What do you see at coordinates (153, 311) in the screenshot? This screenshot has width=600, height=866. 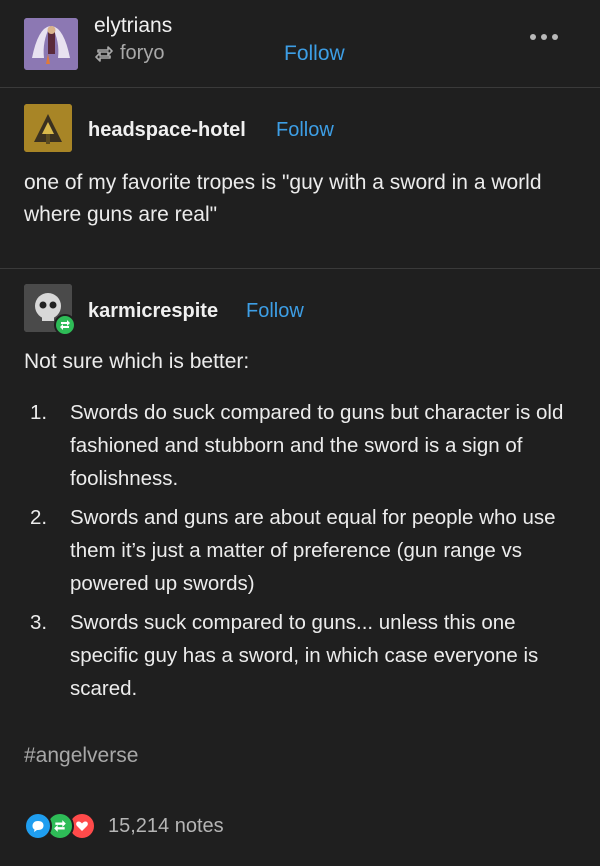 I see `entry-username: karmicrespite` at bounding box center [153, 311].